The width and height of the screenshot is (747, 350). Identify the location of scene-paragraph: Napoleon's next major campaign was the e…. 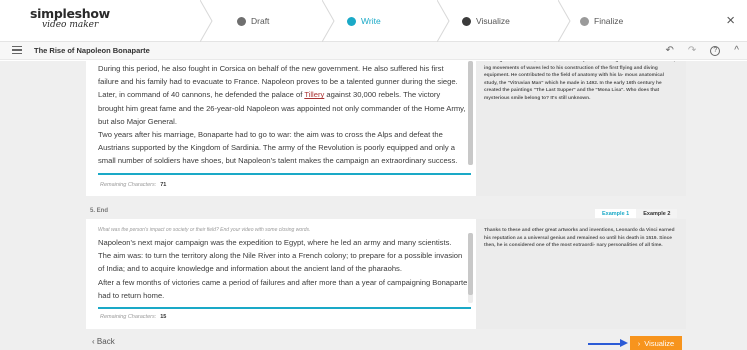
(275, 242).